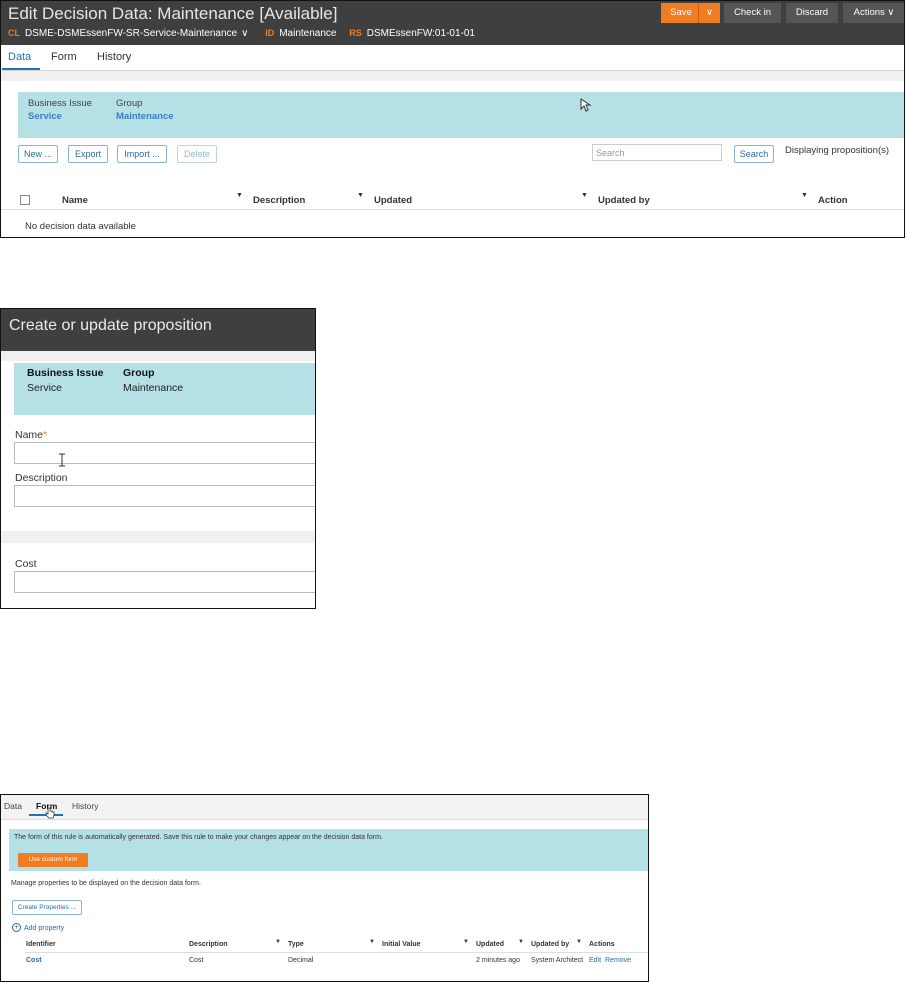 This screenshot has width=907, height=982. I want to click on column-identifier: Identifier, so click(41, 944).